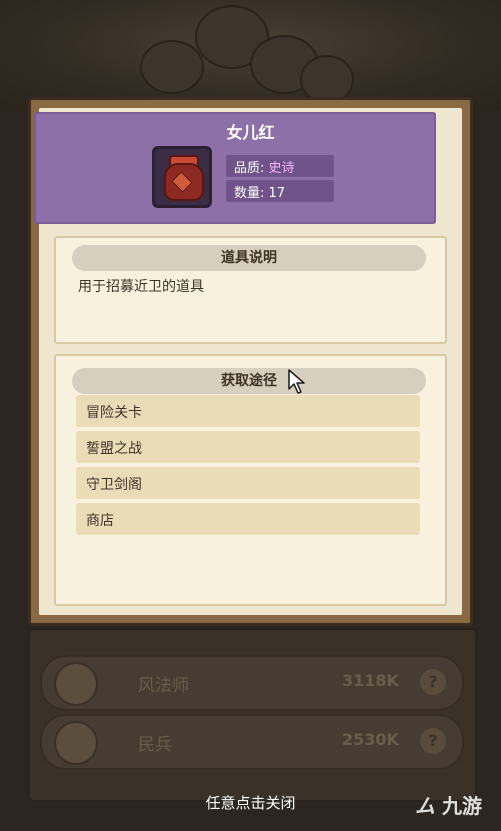 The image size is (501, 831). What do you see at coordinates (252, 683) in the screenshot?
I see `background-list-row: 风法师 3118K ?` at bounding box center [252, 683].